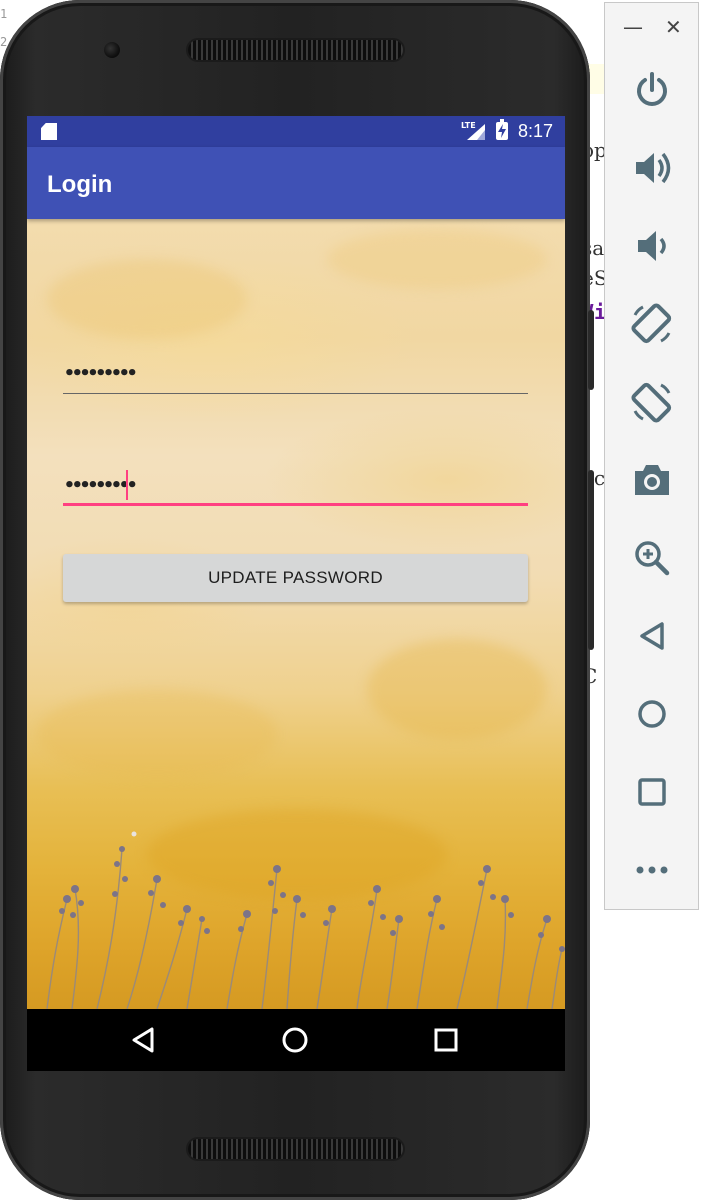 The width and height of the screenshot is (703, 1200). What do you see at coordinates (295, 504) in the screenshot?
I see `field-underline-focused` at bounding box center [295, 504].